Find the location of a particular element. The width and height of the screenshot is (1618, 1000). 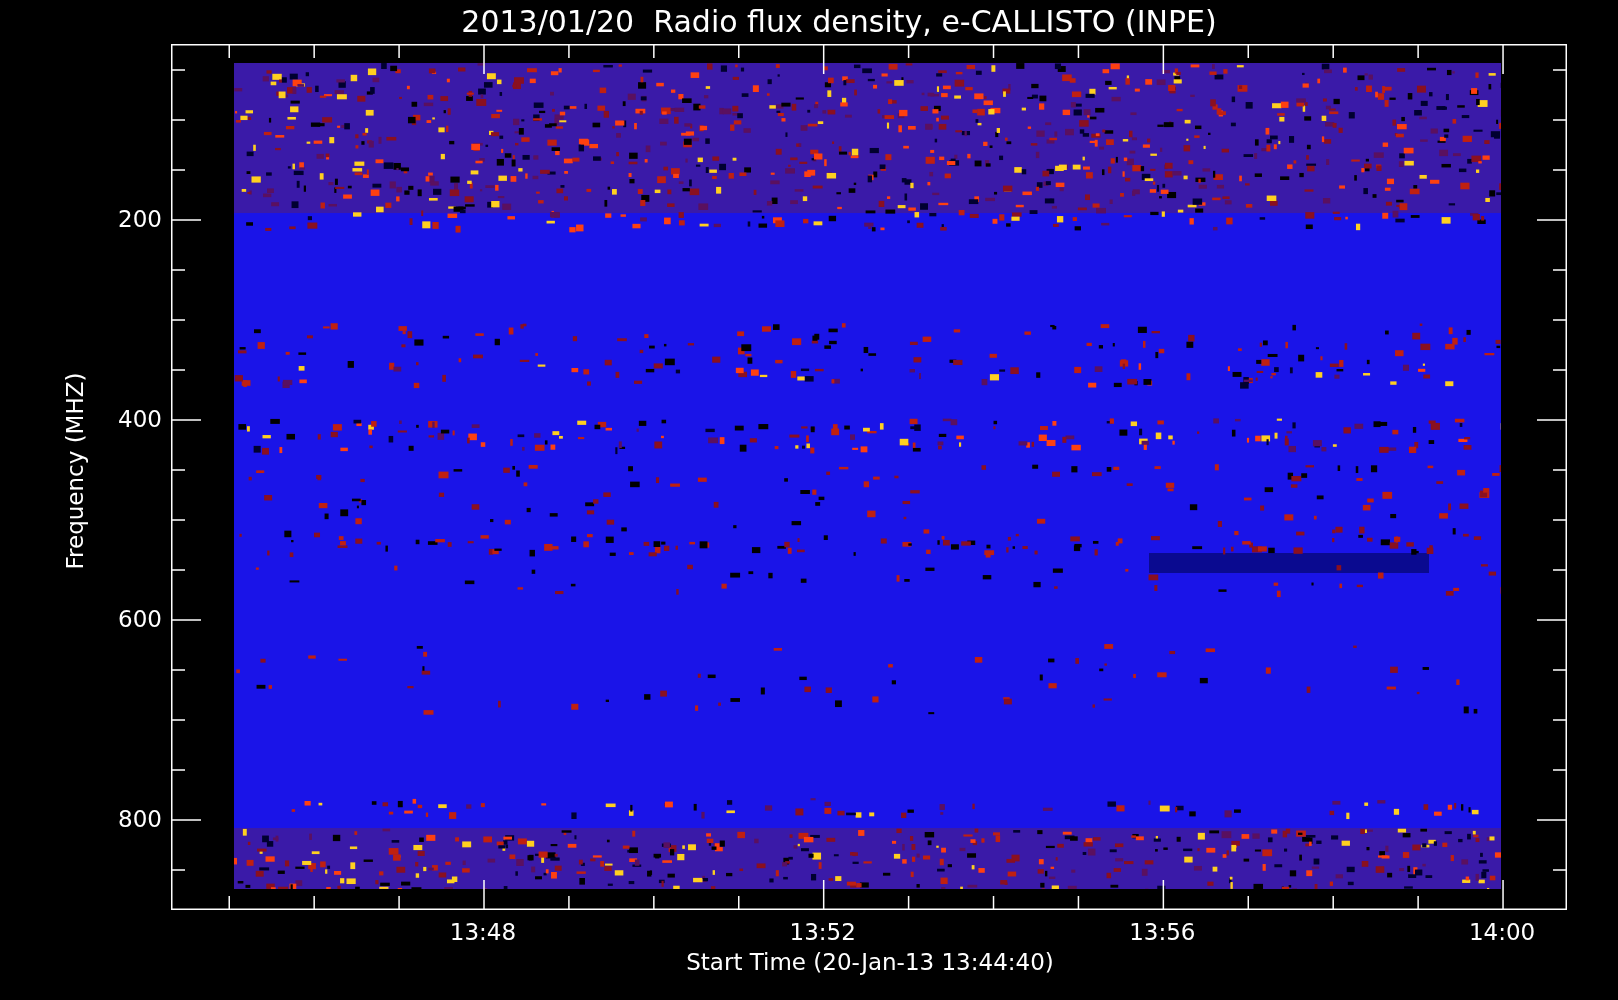

y-tick-label: 200 is located at coordinates (140, 219).